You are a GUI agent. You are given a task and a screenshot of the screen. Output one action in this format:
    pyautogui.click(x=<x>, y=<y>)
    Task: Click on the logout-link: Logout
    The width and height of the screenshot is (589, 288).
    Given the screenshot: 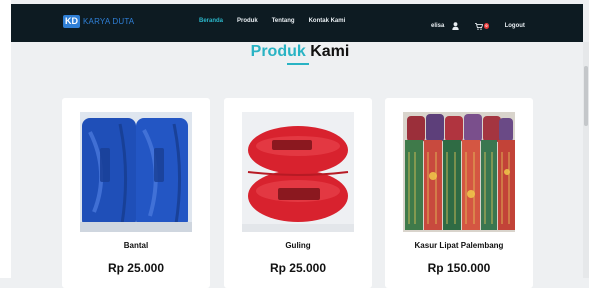 What is the action you would take?
    pyautogui.click(x=515, y=26)
    